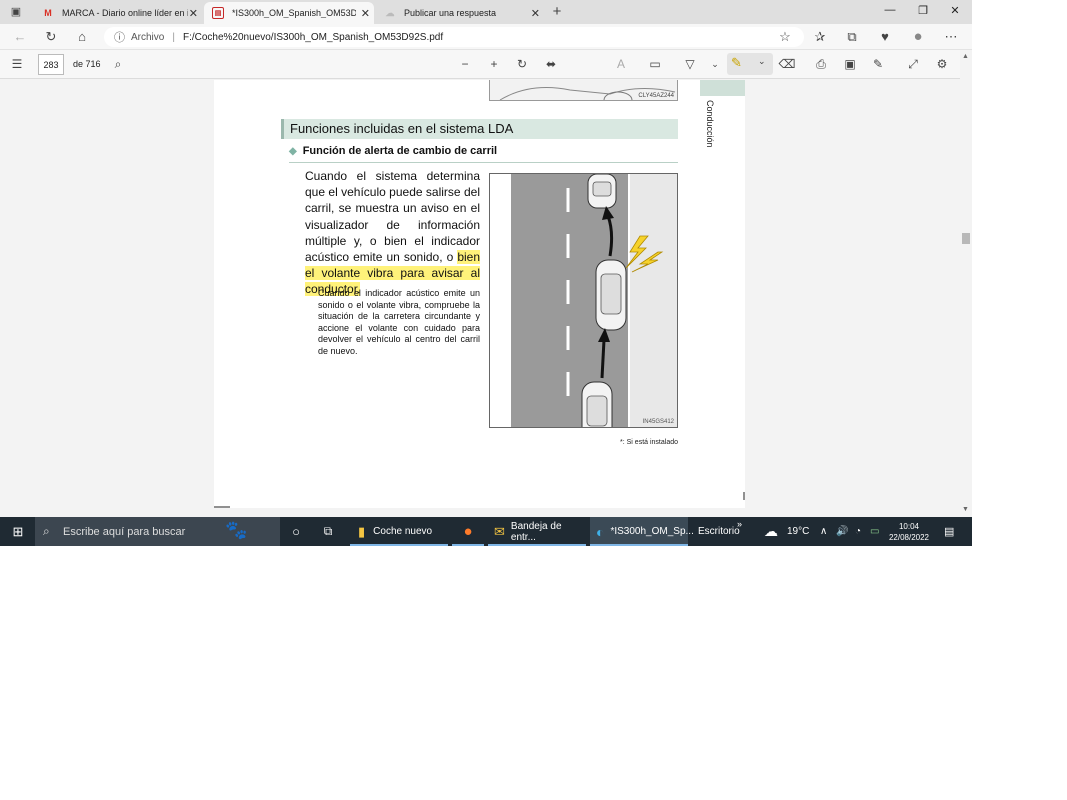  What do you see at coordinates (823, 531) in the screenshot?
I see `tray-expand-icon: ∧` at bounding box center [823, 531].